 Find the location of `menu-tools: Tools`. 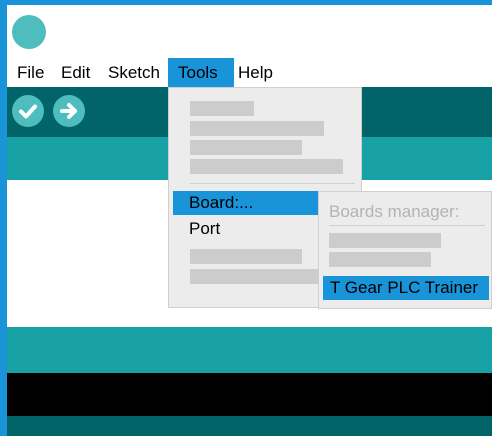

menu-tools: Tools is located at coordinates (201, 72).